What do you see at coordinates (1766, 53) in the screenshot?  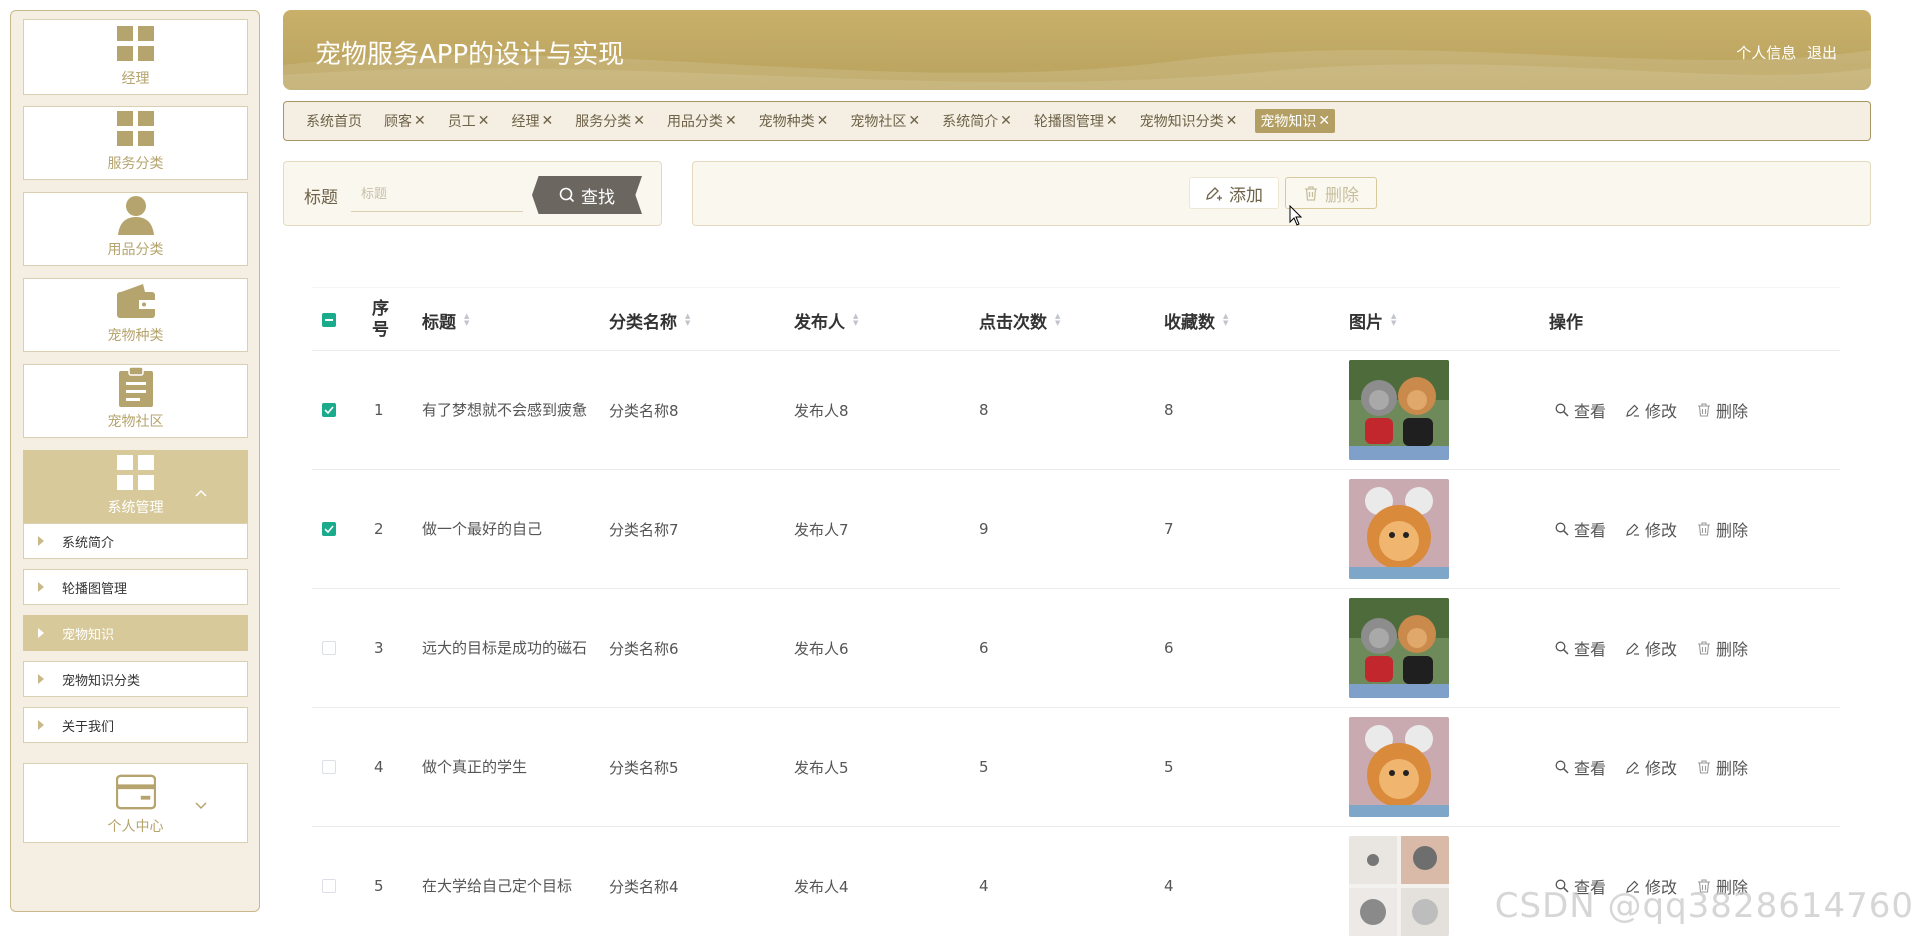 I see `profile-link: 个人信息` at bounding box center [1766, 53].